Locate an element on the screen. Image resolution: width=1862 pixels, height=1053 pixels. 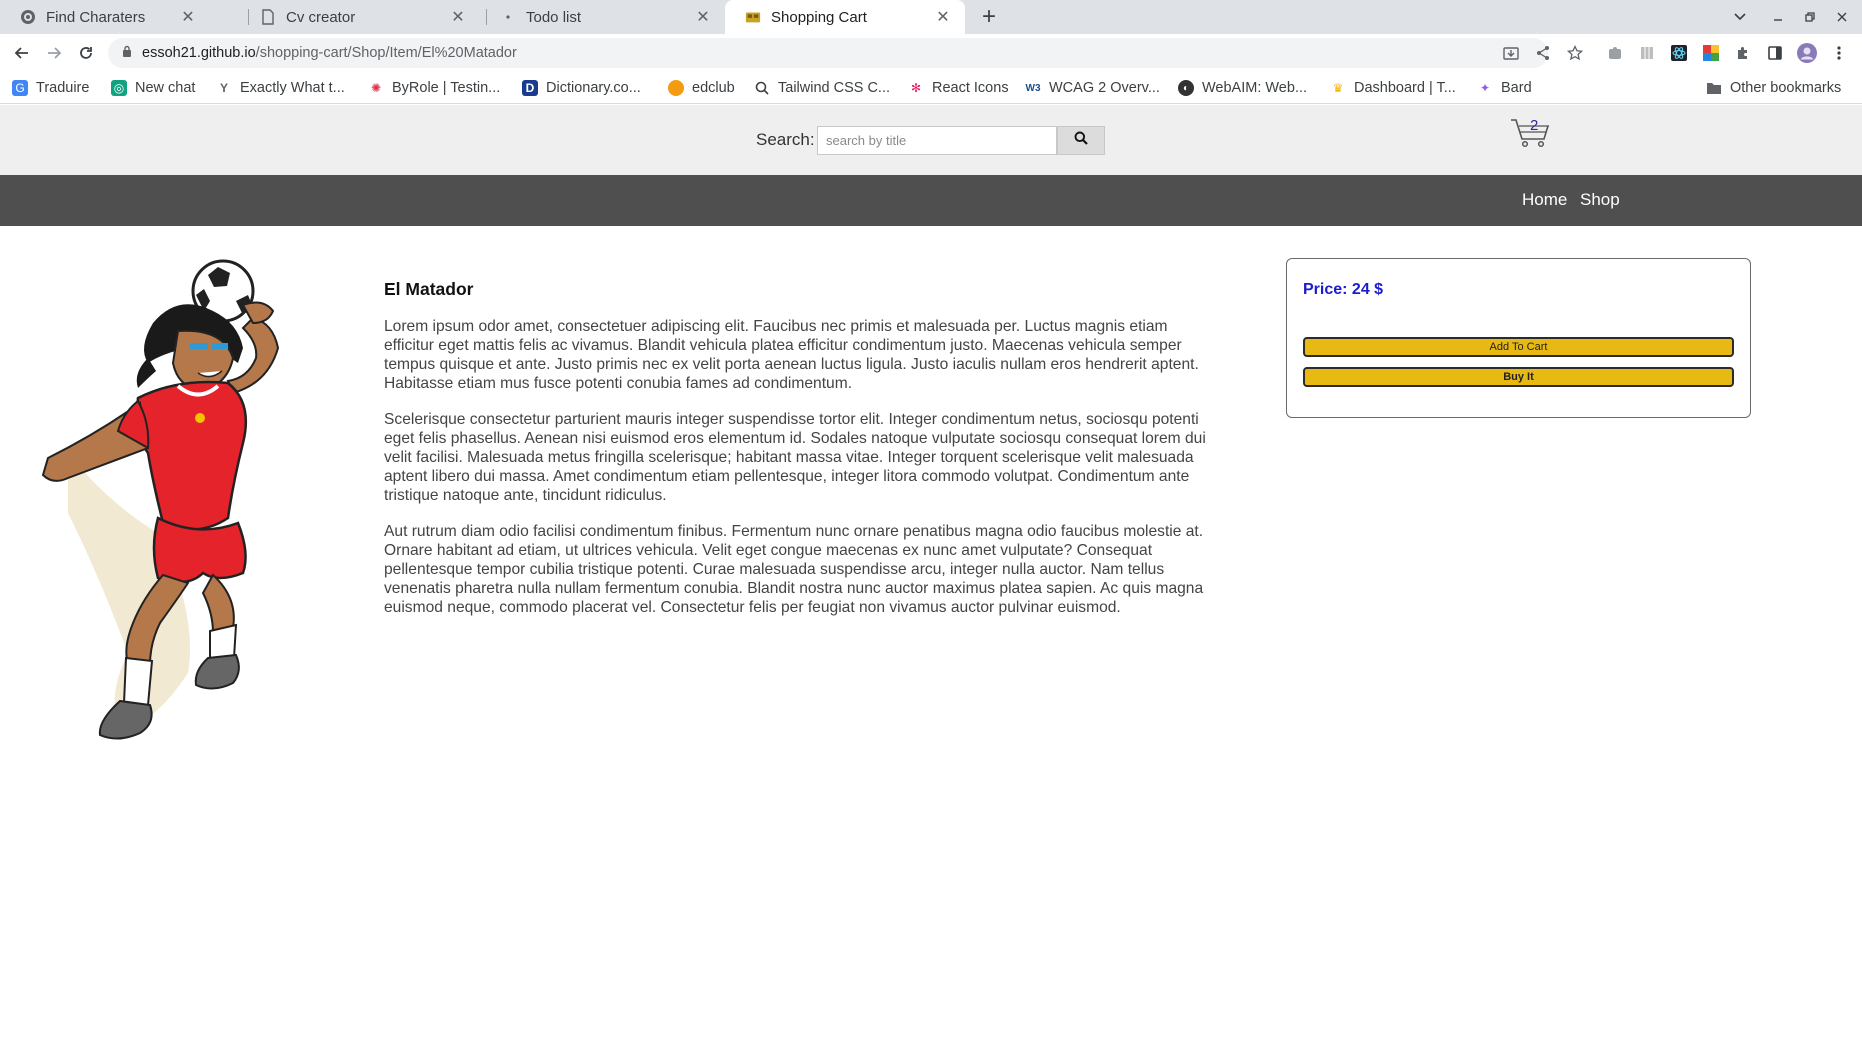
bookmark-bard: ✦ Bard is located at coordinates (1504, 88).